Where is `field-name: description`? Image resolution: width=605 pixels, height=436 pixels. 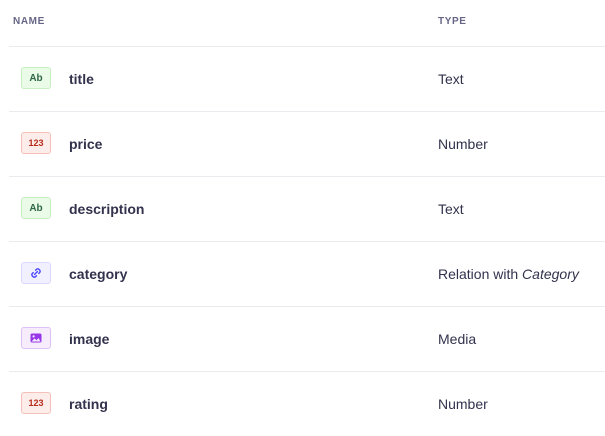
field-name: description is located at coordinates (107, 209).